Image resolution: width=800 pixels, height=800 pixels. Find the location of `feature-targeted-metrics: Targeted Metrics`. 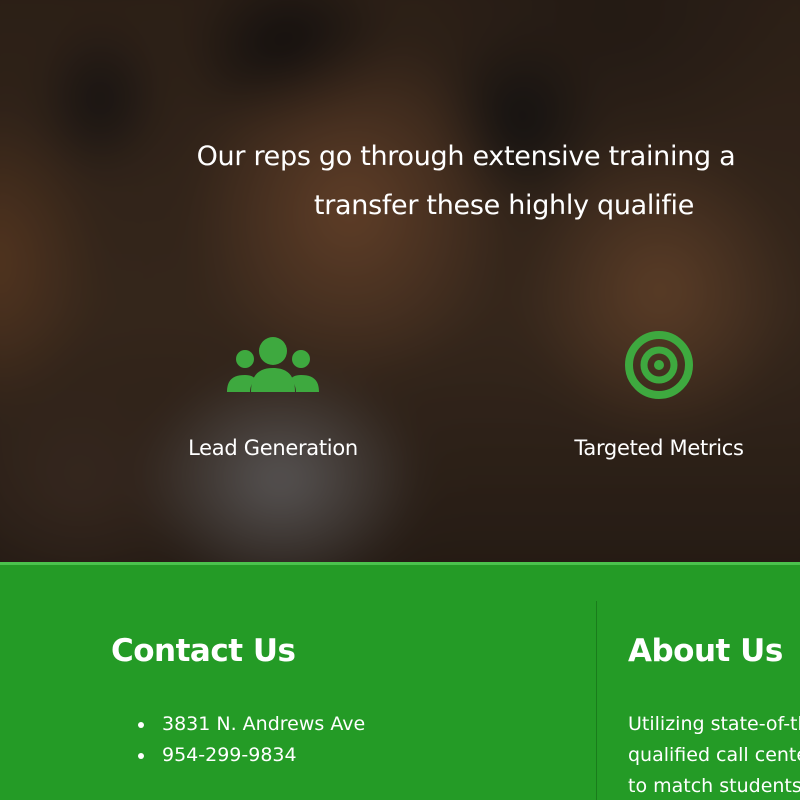

feature-targeted-metrics: Targeted Metrics is located at coordinates (659, 395).